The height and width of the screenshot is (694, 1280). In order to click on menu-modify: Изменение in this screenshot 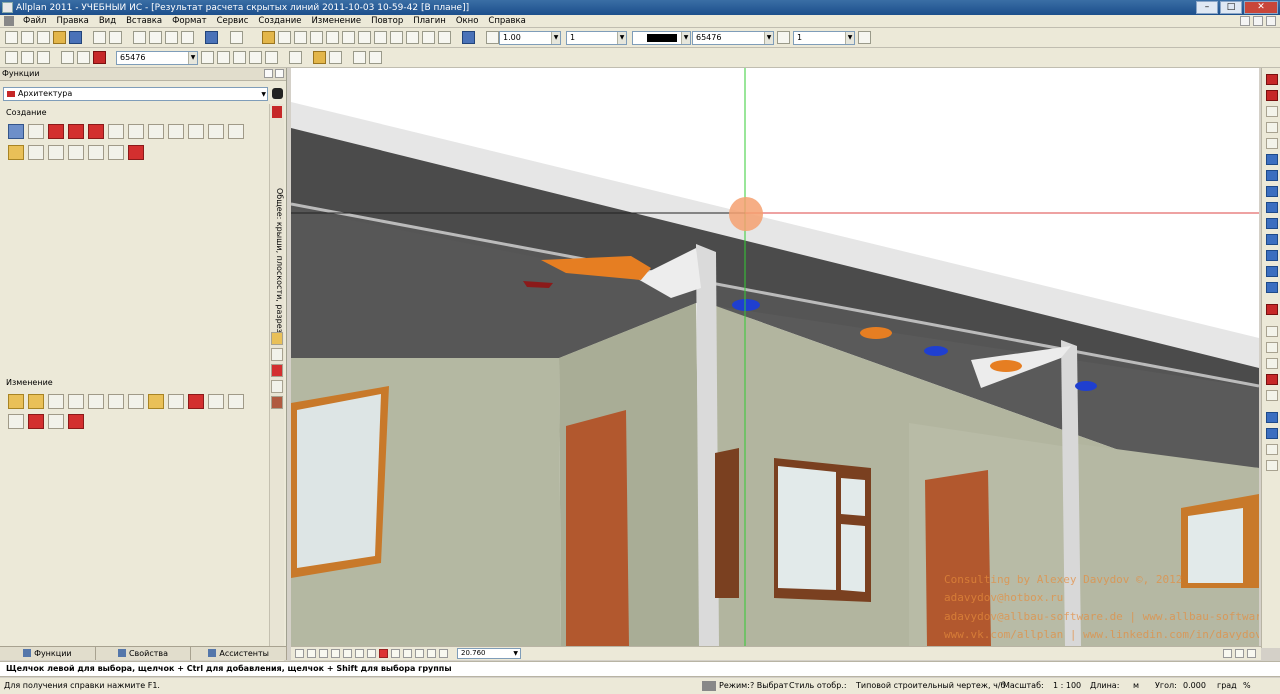, I will do `click(336, 21)`.